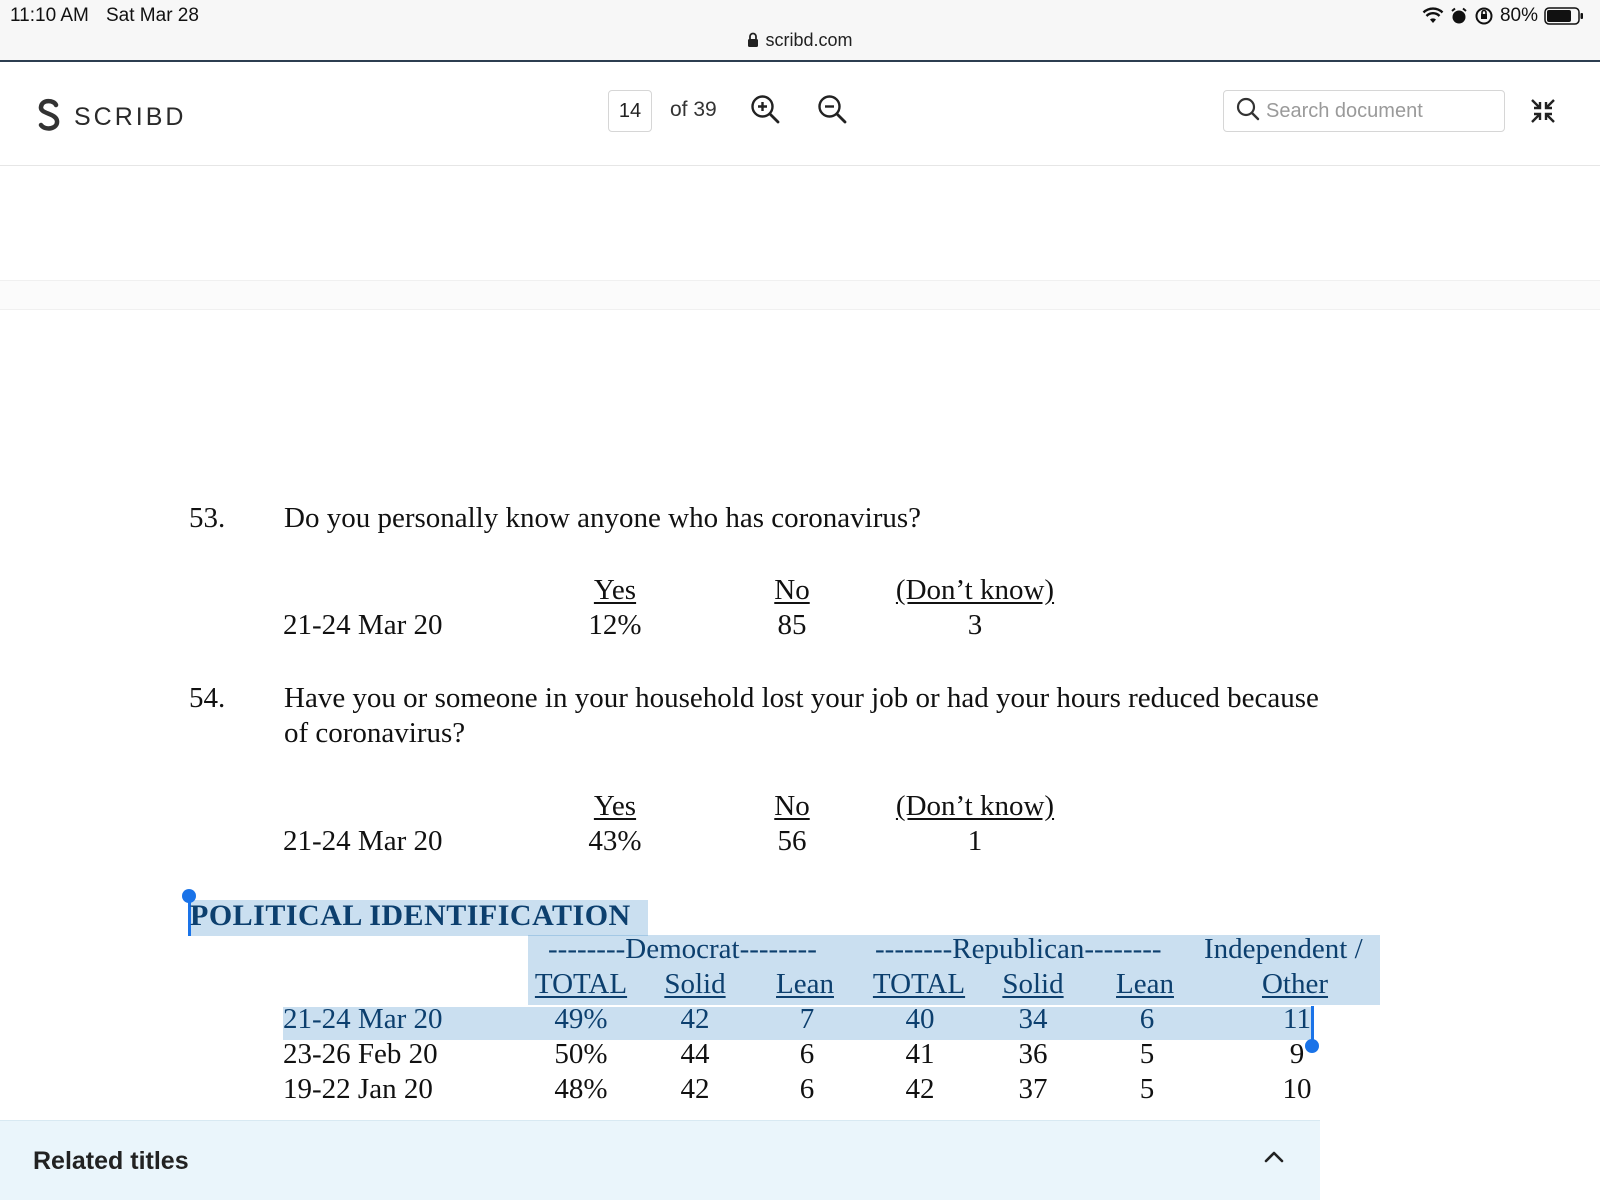 This screenshot has height=1200, width=1600. Describe the element at coordinates (1033, 984) in the screenshot. I see `column-header-rep-solid: Solid` at that location.